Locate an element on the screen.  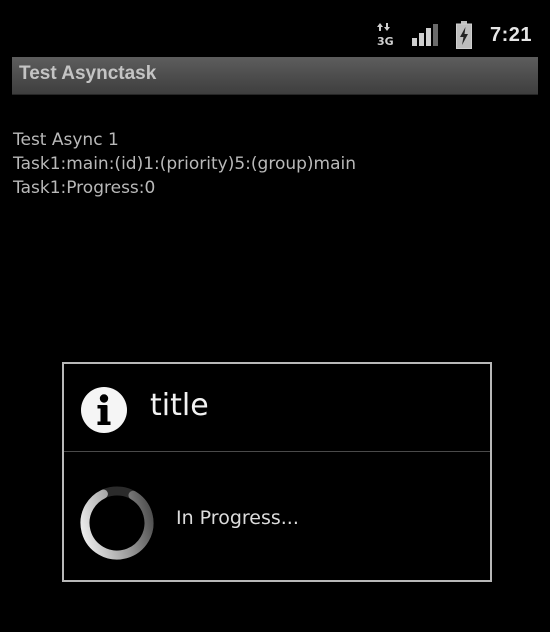
info-icon is located at coordinates (104, 410).